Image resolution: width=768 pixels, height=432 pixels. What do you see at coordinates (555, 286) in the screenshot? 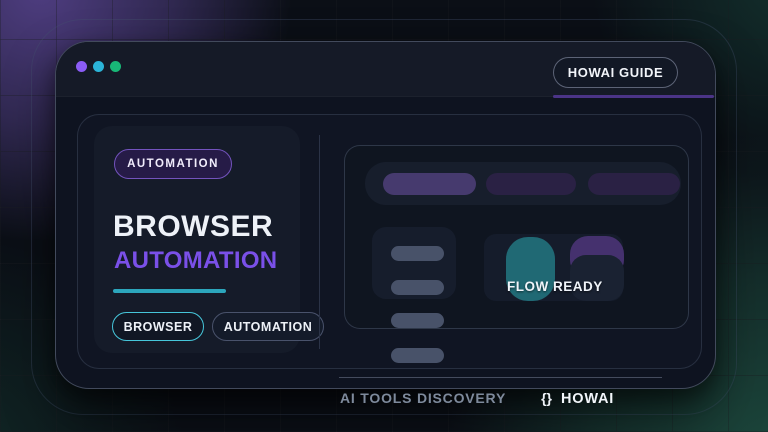
I see `flow-status-label: FLOW READY` at bounding box center [555, 286].